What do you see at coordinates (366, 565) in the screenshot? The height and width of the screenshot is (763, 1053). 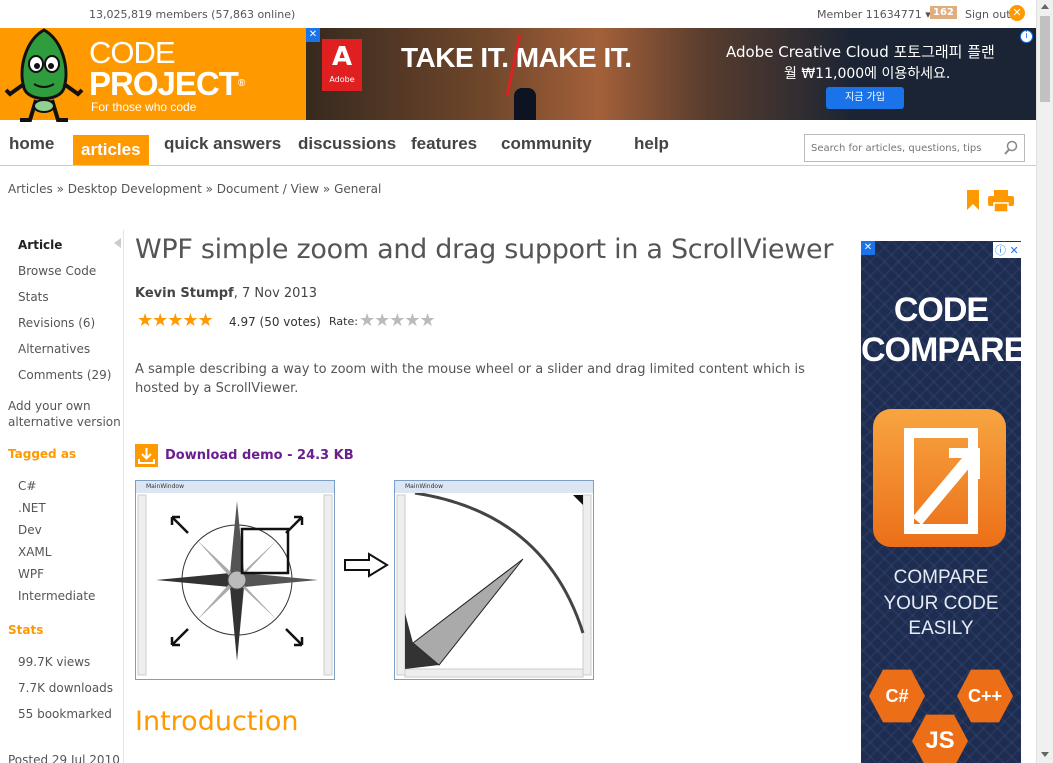 I see `right-arrow-icon` at bounding box center [366, 565].